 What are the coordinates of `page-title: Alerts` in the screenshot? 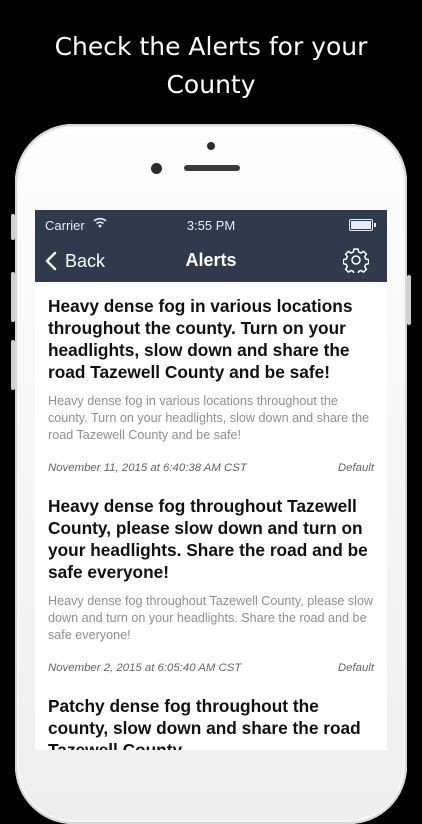 It's located at (211, 260).